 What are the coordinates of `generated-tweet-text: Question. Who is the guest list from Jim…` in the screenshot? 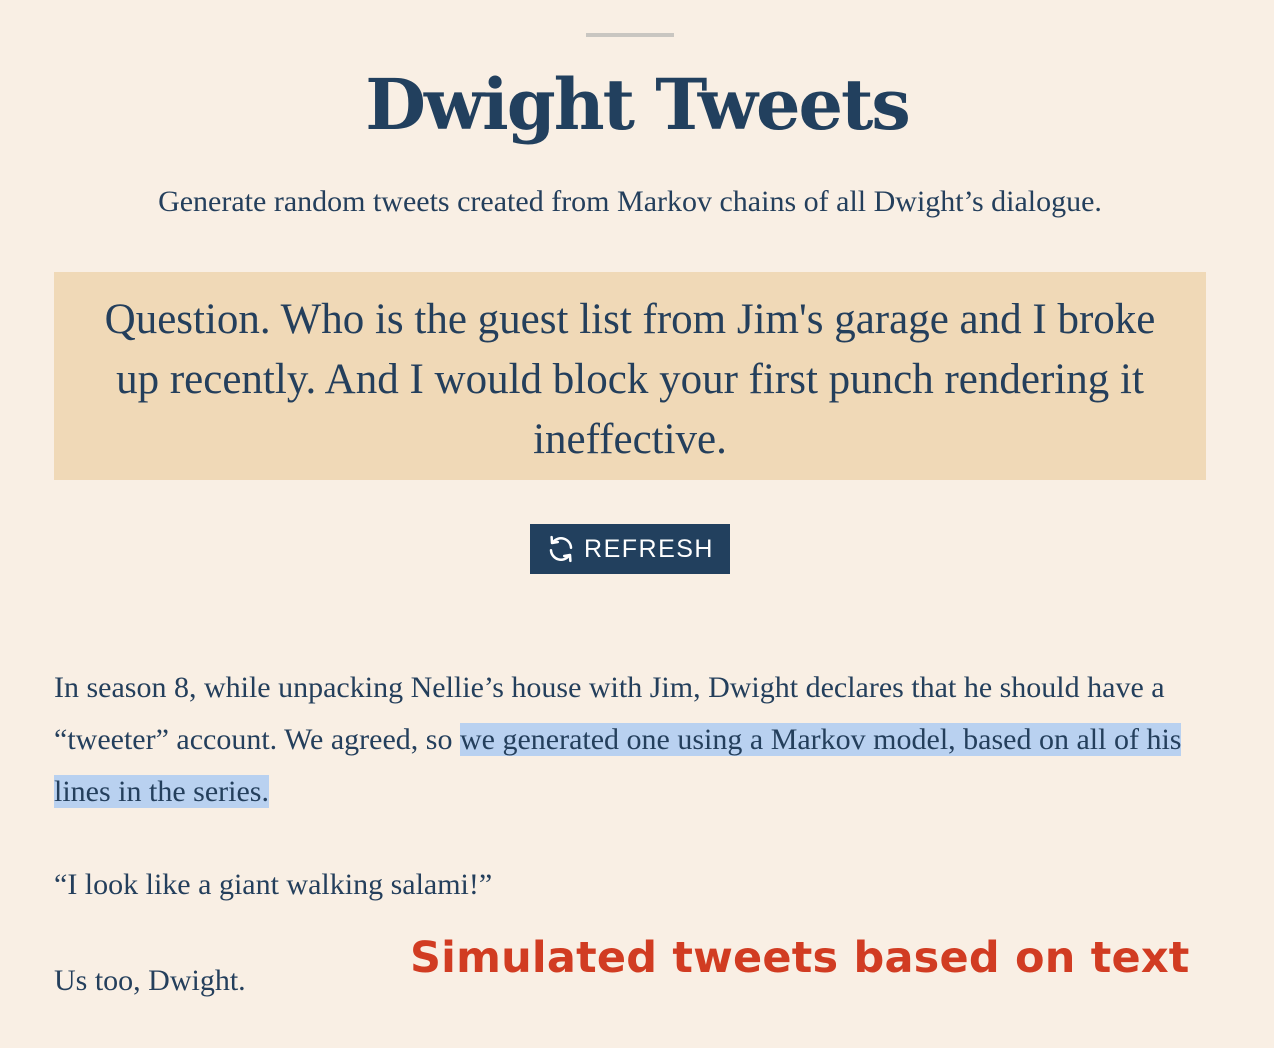 It's located at (630, 379).